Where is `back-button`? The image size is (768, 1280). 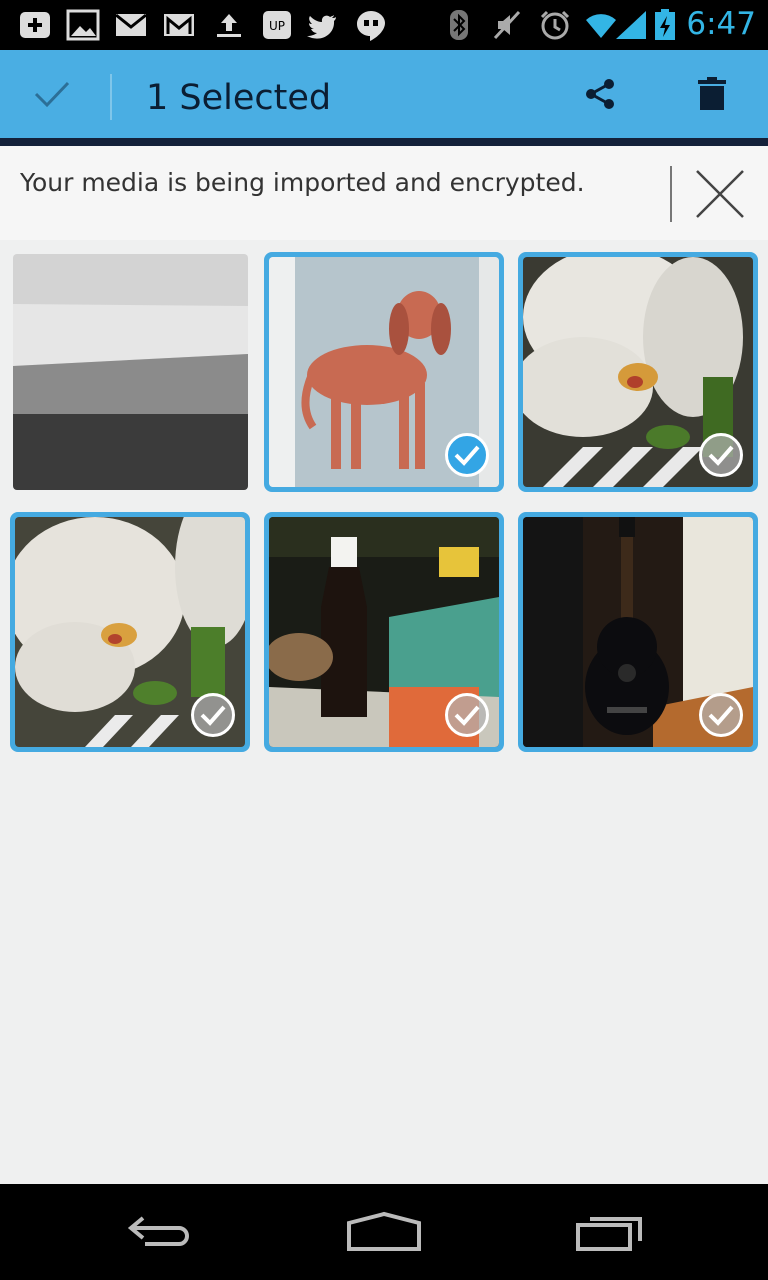
back-button is located at coordinates (160, 1232).